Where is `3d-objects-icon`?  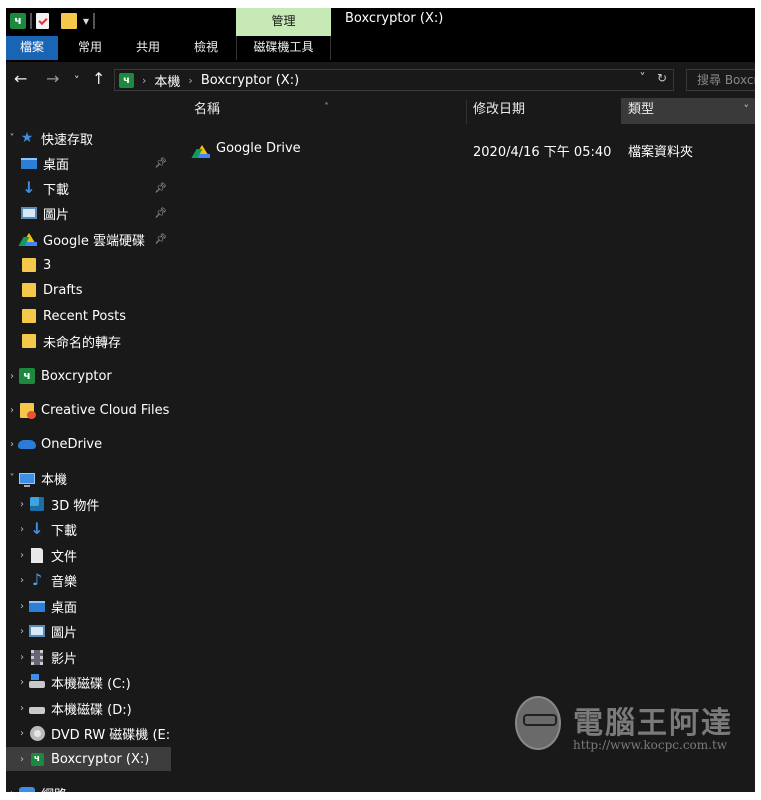 3d-objects-icon is located at coordinates (37, 504).